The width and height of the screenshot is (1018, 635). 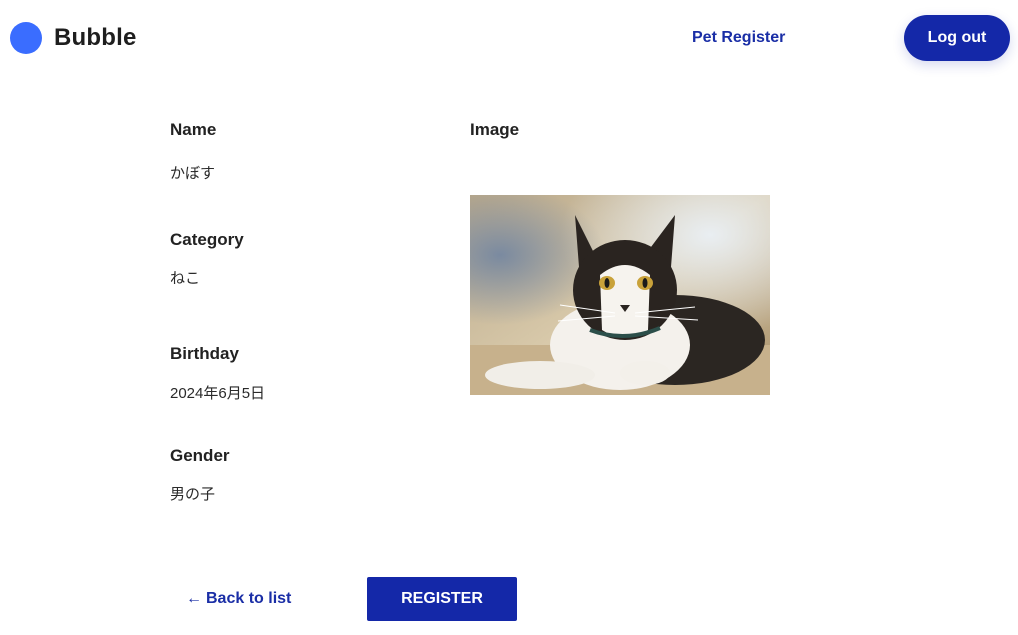 What do you see at coordinates (957, 38) in the screenshot?
I see `logout-button: Log out` at bounding box center [957, 38].